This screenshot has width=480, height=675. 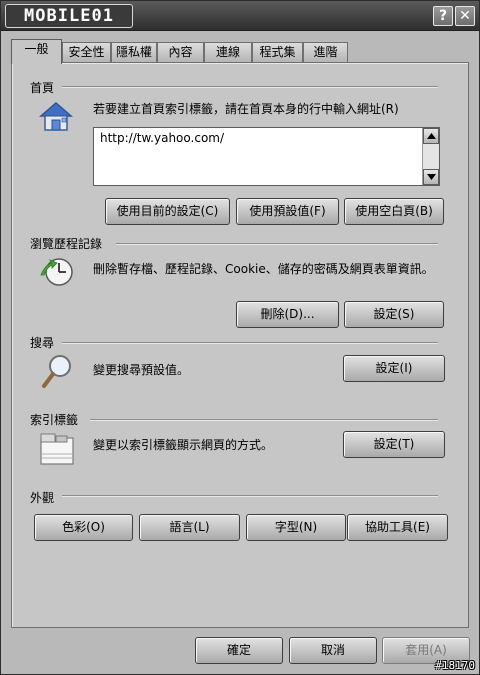 I want to click on tab-security: 安全性, so click(x=86, y=52).